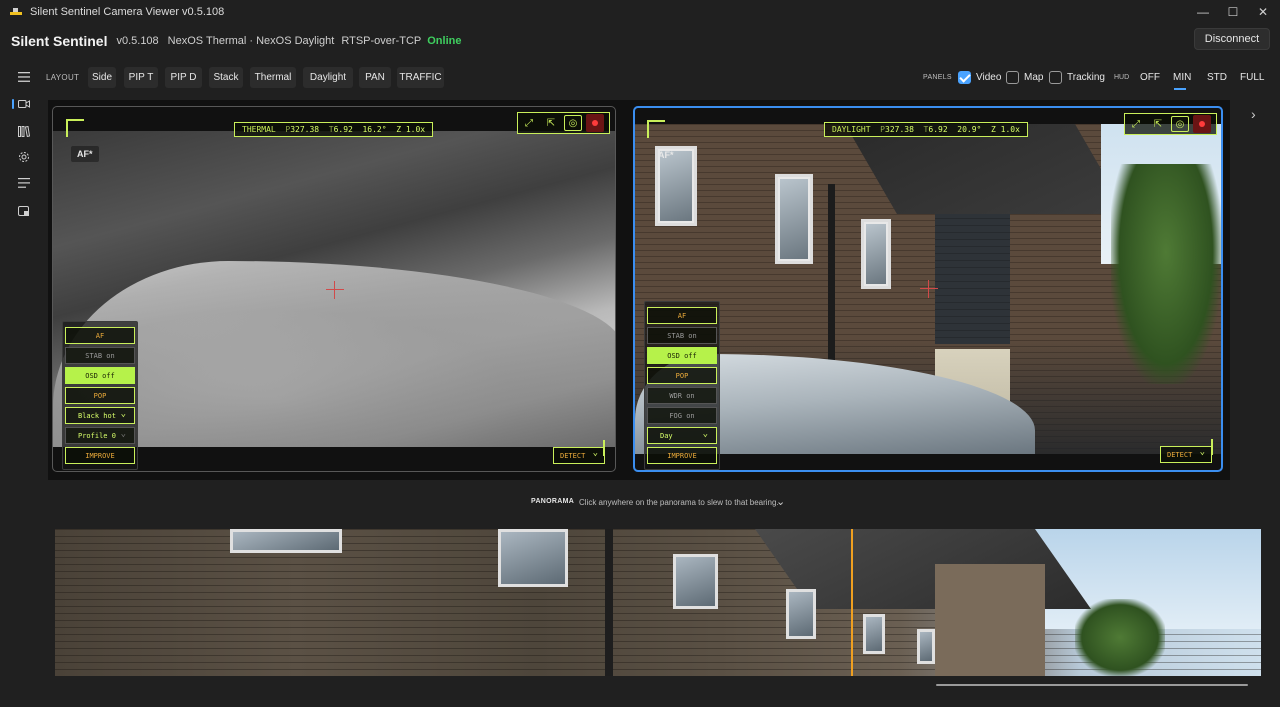  I want to click on connection-status: Online, so click(444, 41).